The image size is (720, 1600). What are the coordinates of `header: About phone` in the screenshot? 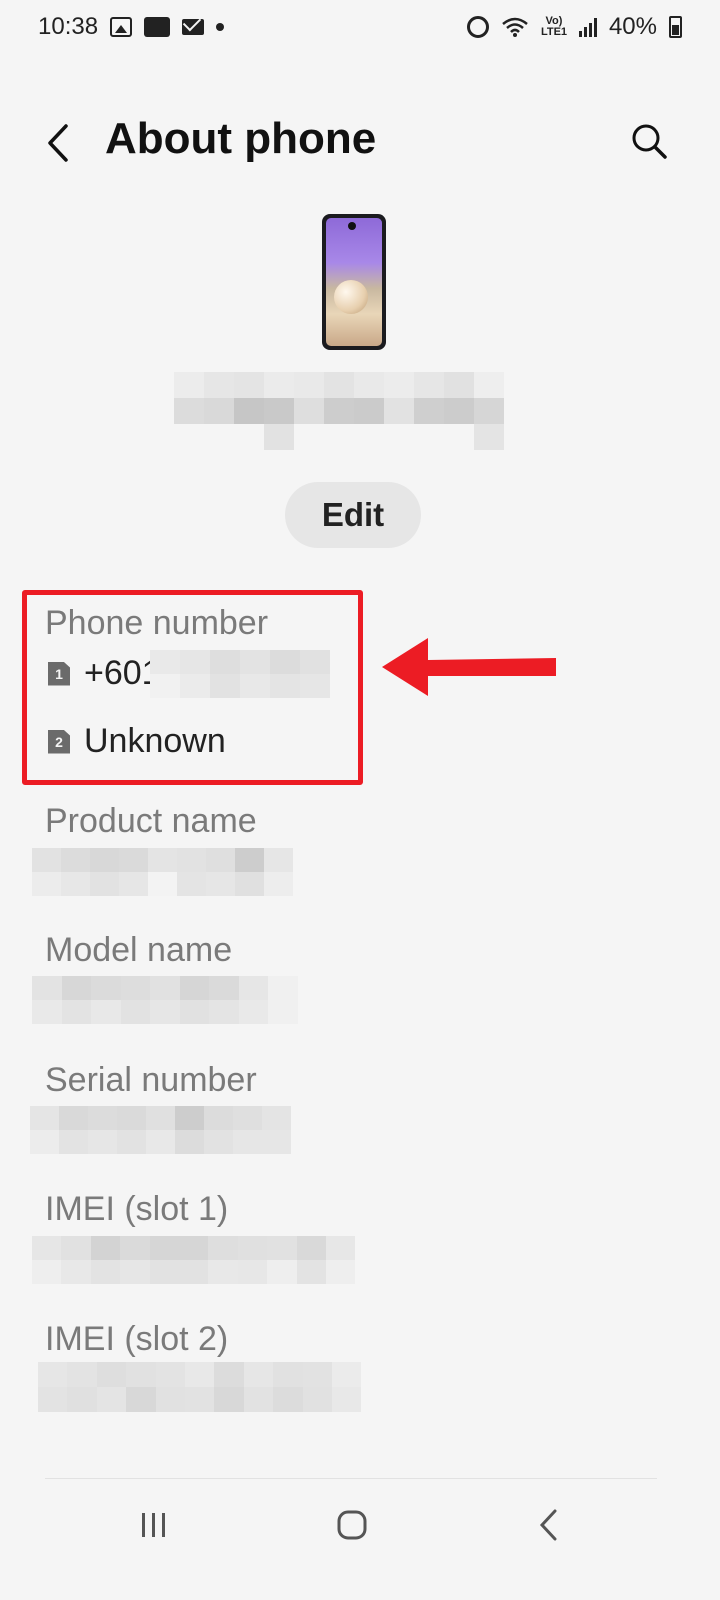 It's located at (360, 145).